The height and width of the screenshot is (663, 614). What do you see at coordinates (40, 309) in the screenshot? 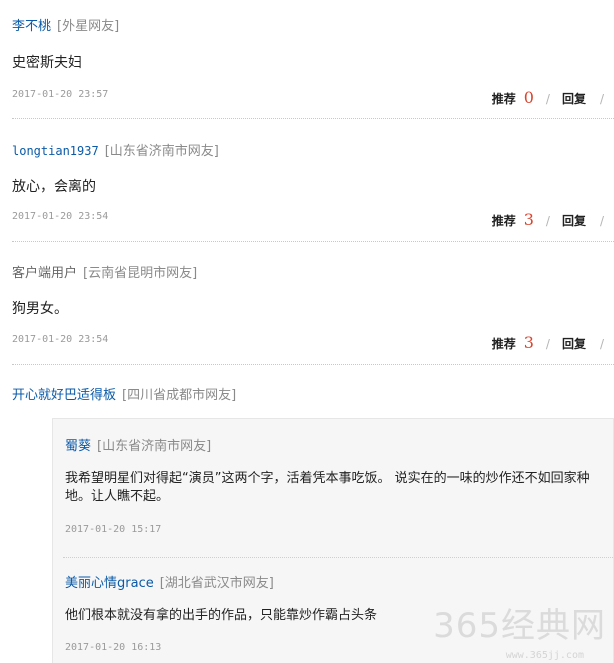
I see `comment-content: 狗男女。` at bounding box center [40, 309].